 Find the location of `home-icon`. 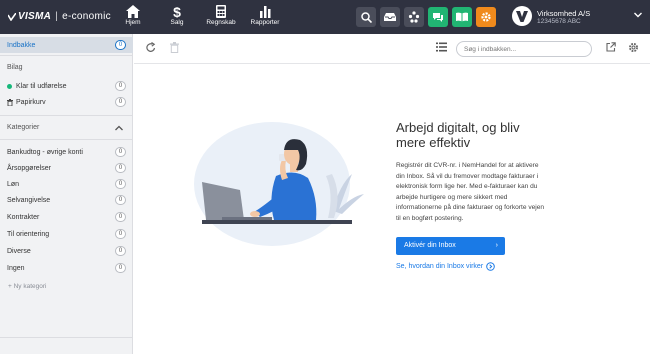

home-icon is located at coordinates (133, 11).